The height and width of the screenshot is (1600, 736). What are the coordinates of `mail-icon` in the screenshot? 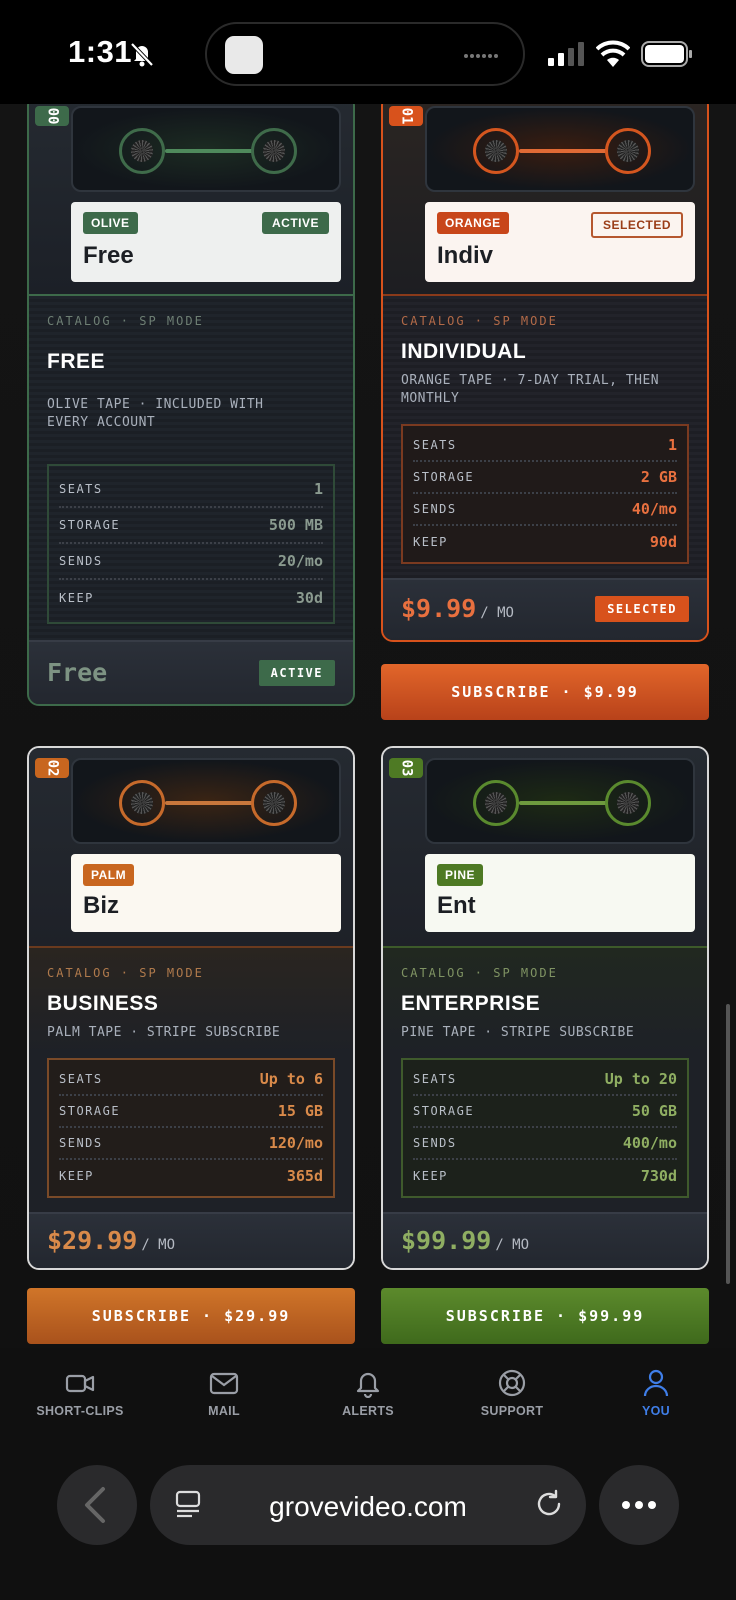 It's located at (224, 1383).